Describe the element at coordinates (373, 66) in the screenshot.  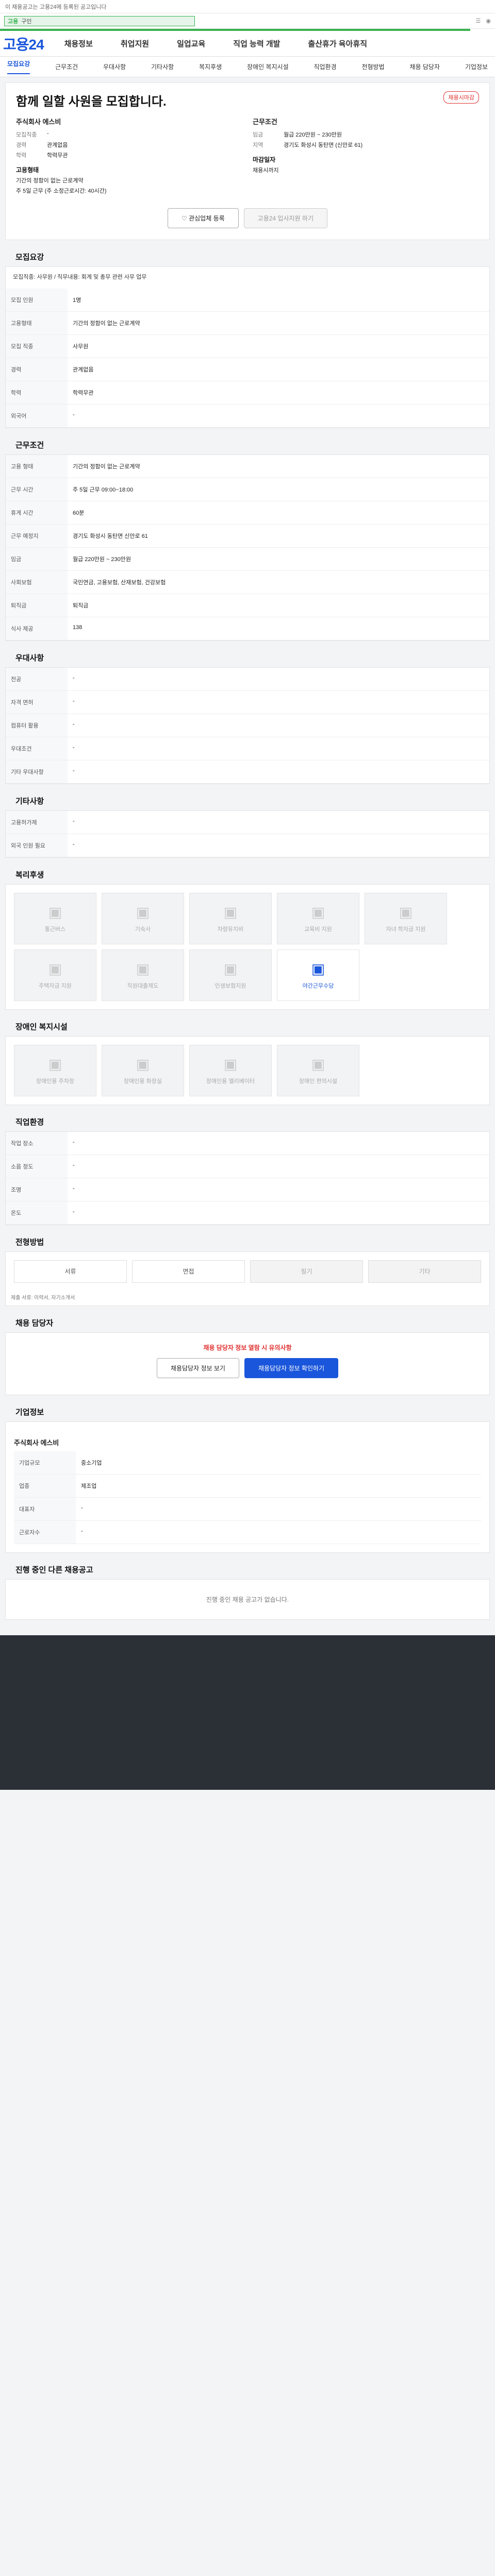
I see `tab-8: 전형방법` at that location.